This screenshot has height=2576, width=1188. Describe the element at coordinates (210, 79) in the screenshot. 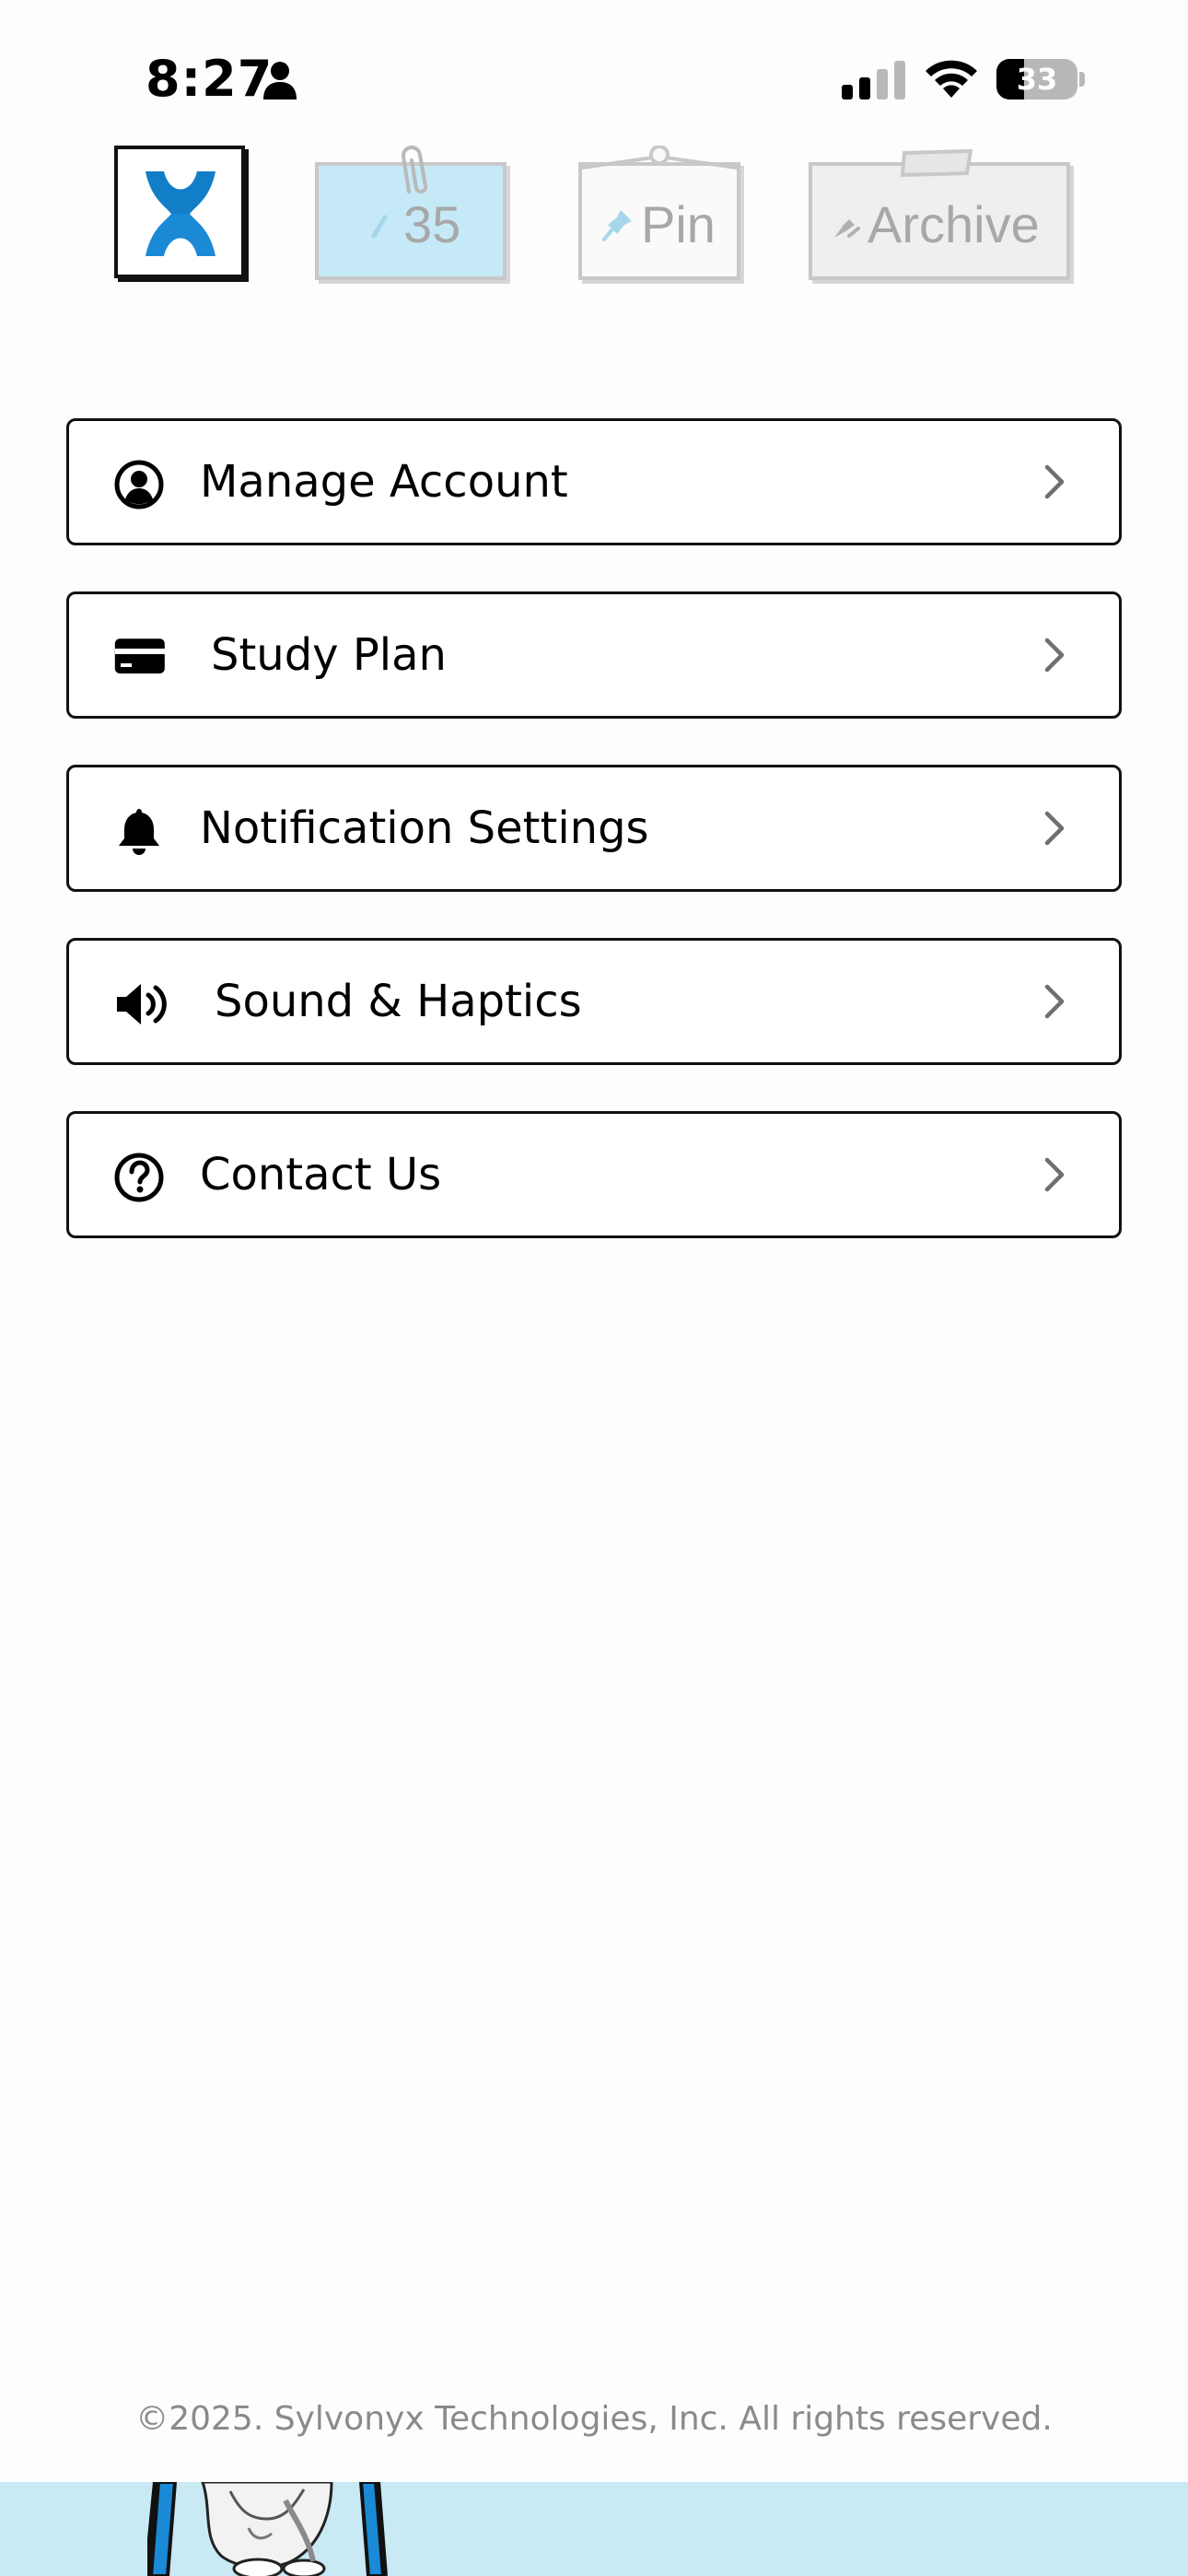

I see `status-time: 8:27` at that location.